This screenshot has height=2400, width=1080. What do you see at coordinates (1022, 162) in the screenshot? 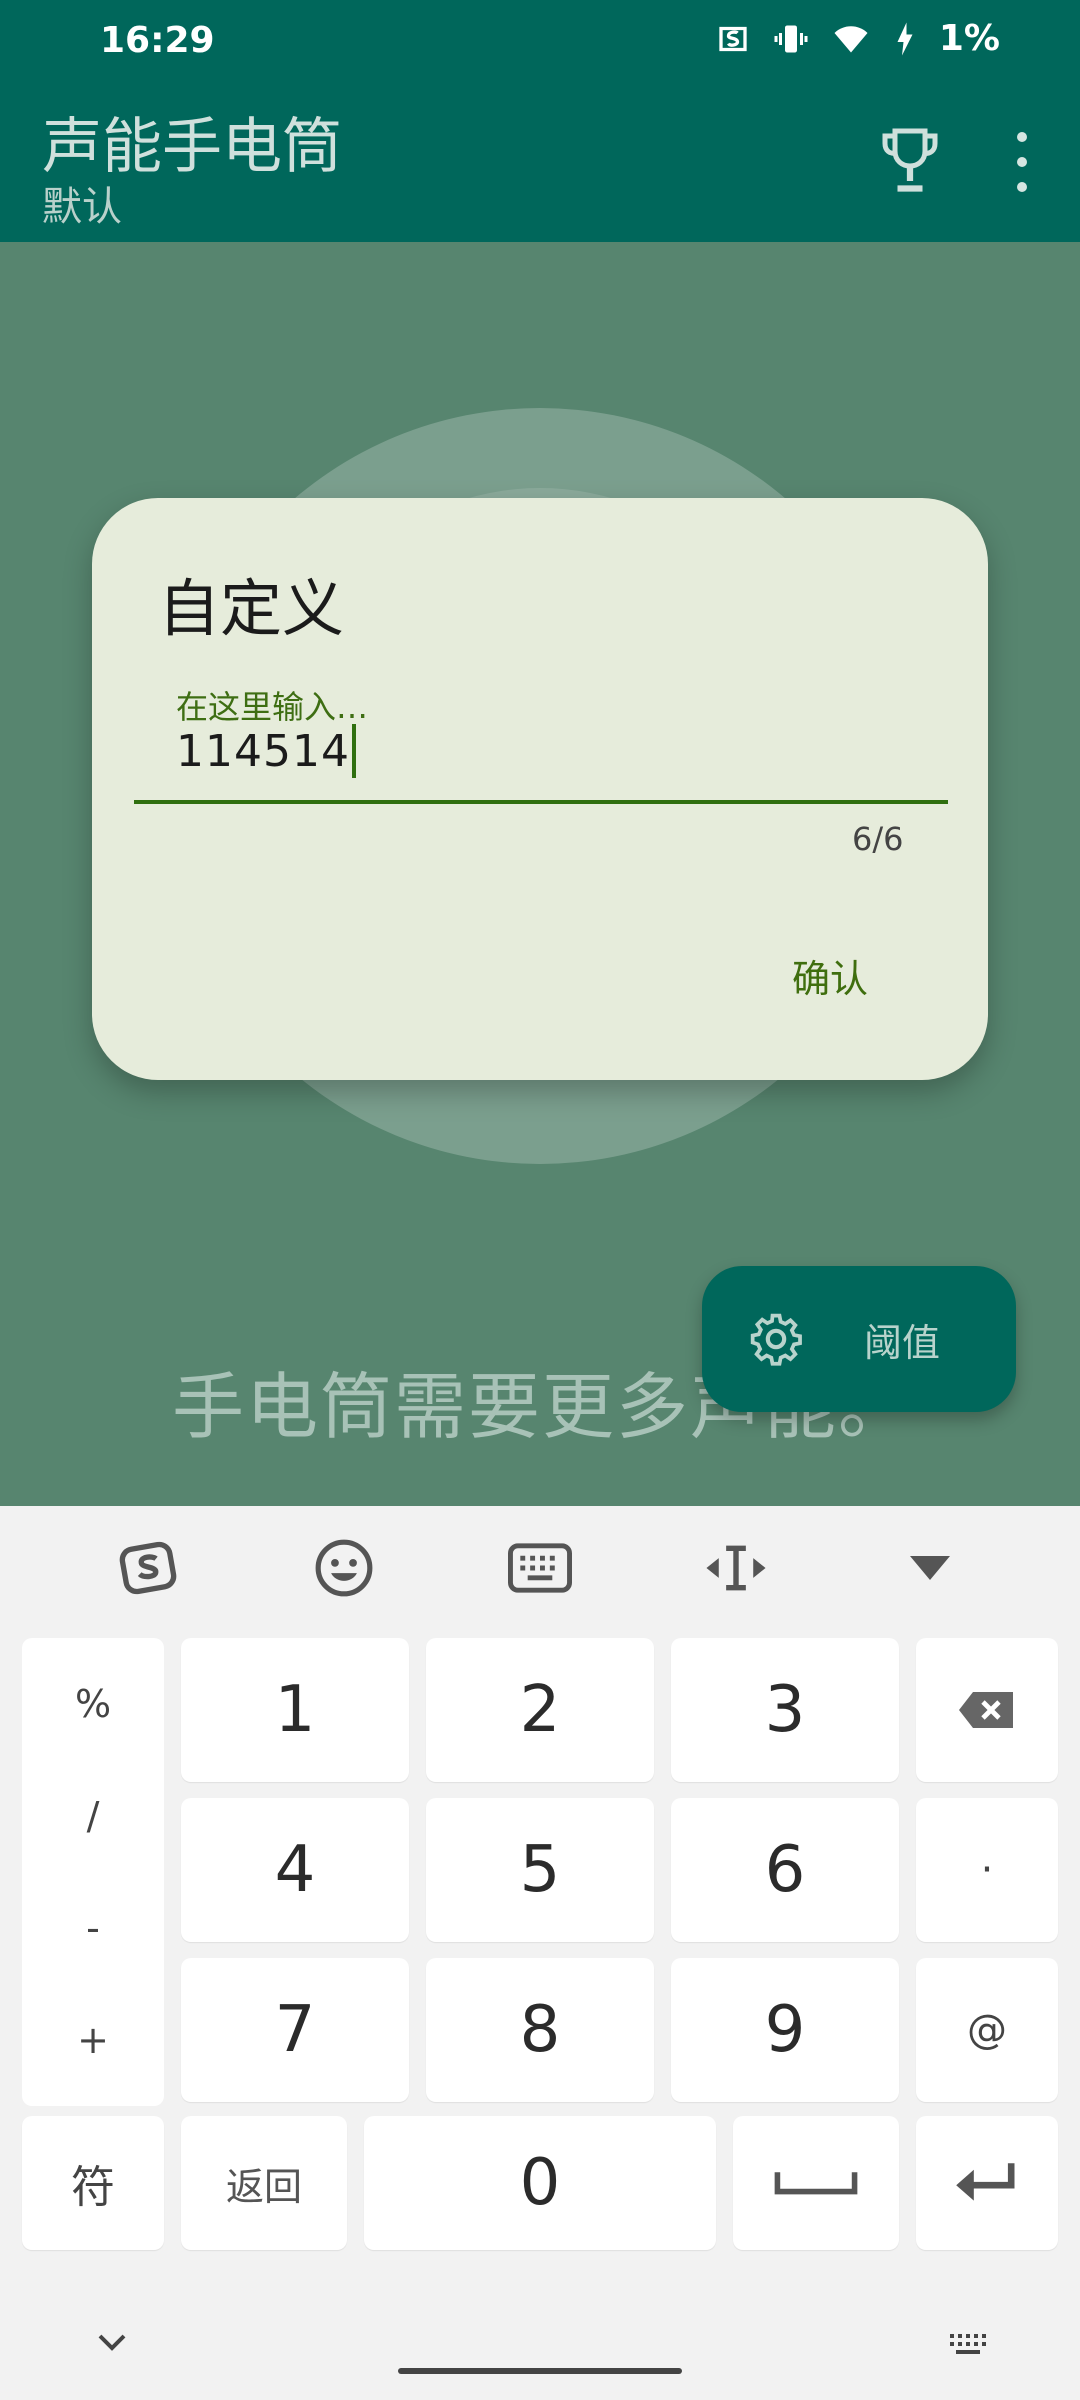
I see `more-options-icon` at bounding box center [1022, 162].